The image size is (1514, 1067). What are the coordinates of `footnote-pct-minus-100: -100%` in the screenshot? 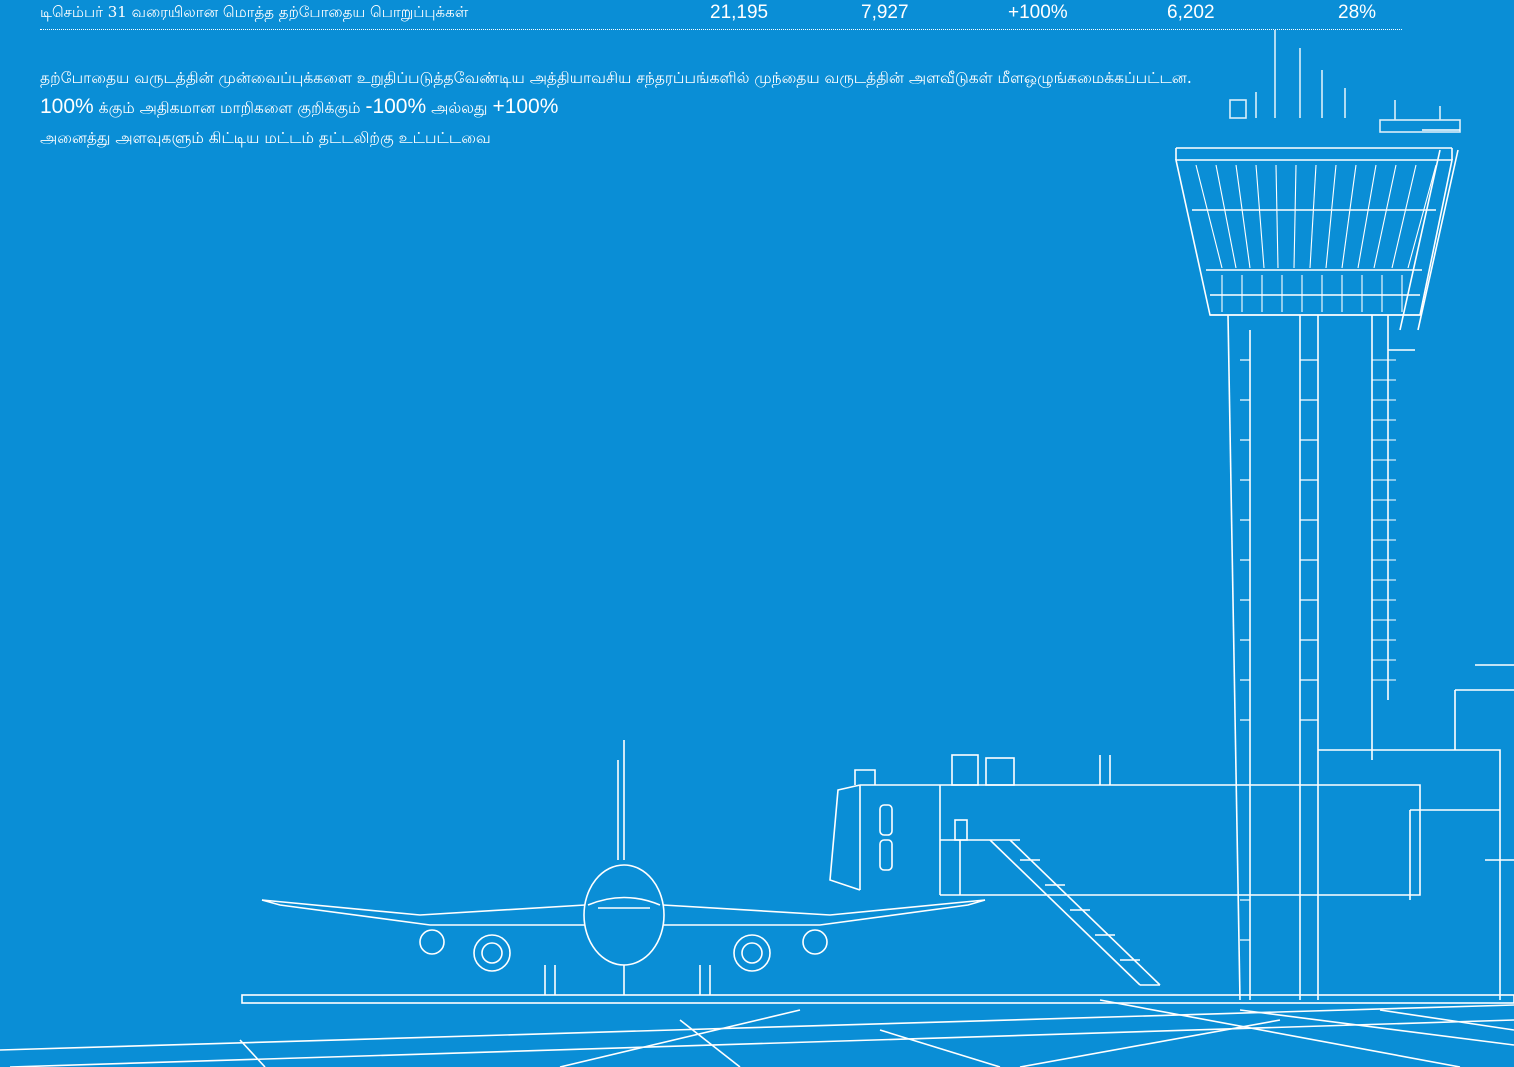 It's located at (396, 106).